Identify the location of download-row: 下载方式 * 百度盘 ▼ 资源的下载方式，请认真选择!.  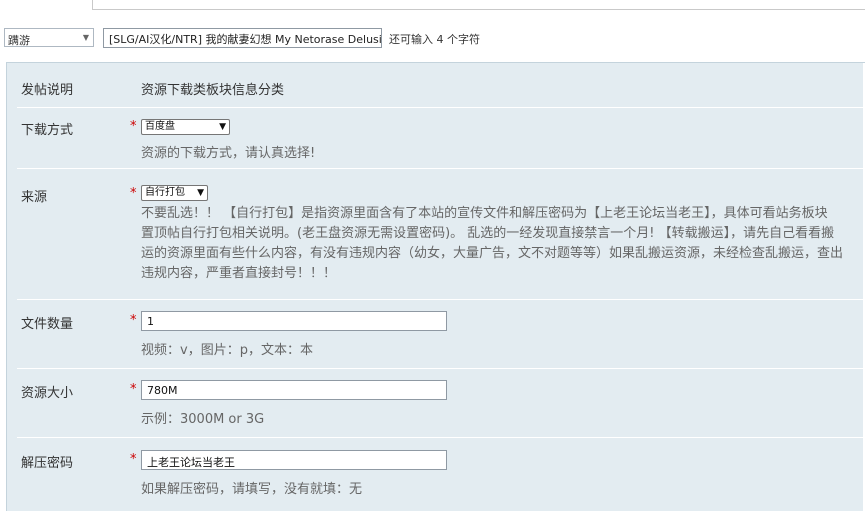
(441, 138).